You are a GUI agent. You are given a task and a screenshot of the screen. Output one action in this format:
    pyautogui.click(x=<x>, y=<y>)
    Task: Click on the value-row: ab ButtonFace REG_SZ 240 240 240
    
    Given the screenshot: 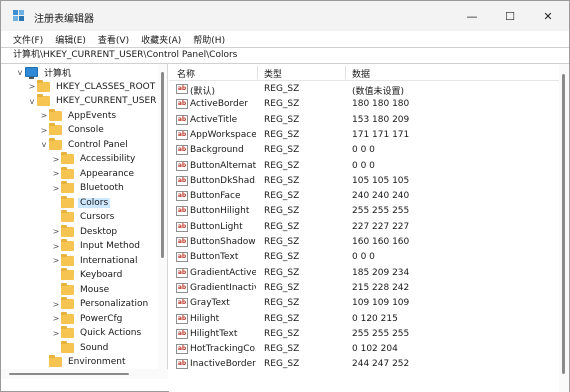 What is the action you would take?
    pyautogui.click(x=364, y=196)
    